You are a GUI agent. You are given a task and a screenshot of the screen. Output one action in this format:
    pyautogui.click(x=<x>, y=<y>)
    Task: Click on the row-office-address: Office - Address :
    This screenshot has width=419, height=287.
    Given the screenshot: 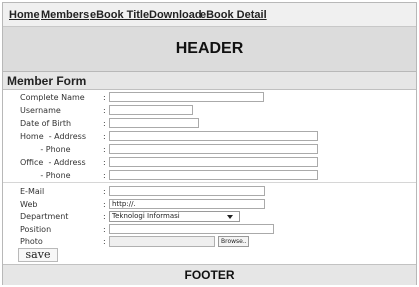 What is the action you would take?
    pyautogui.click(x=209, y=162)
    